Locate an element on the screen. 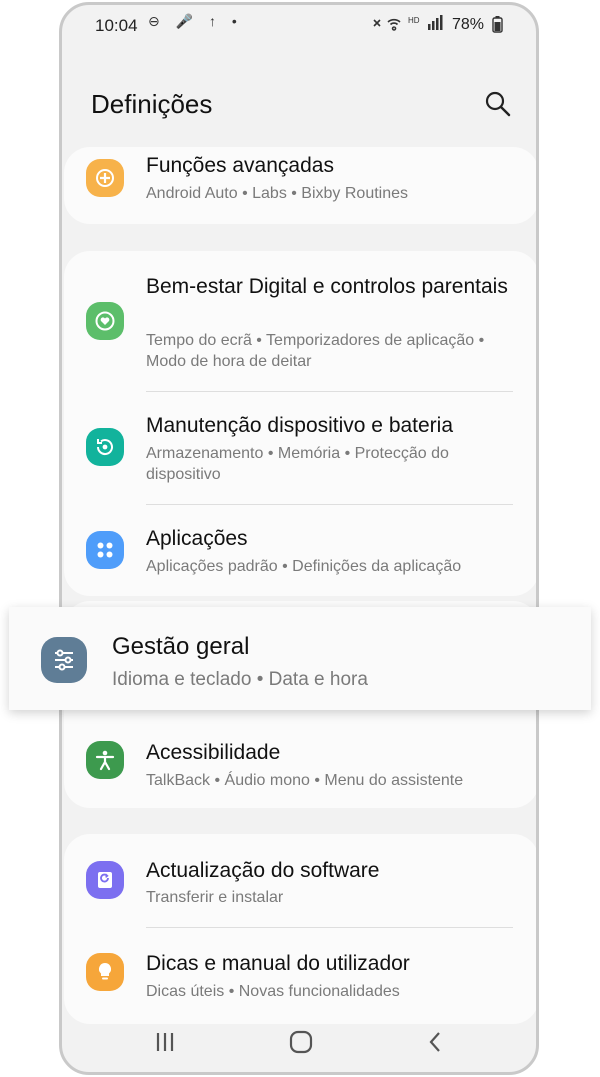 This screenshot has width=600, height=1077. item-subtitle: Idioma e teclado • Data e hora is located at coordinates (240, 679).